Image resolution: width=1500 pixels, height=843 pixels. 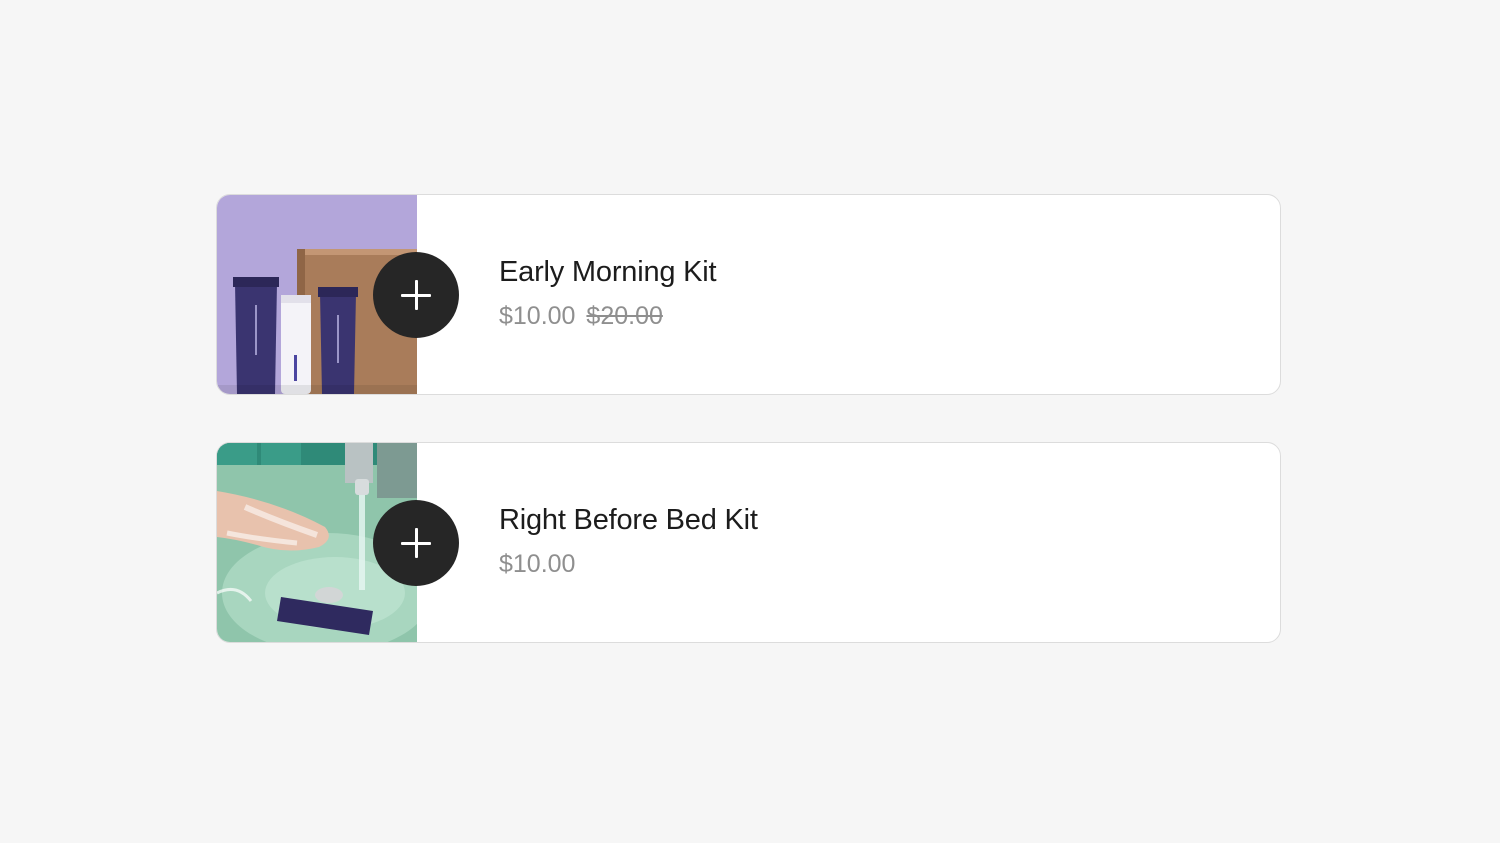 What do you see at coordinates (628, 541) in the screenshot?
I see `product-info: Right Before Bed Kit $10.00` at bounding box center [628, 541].